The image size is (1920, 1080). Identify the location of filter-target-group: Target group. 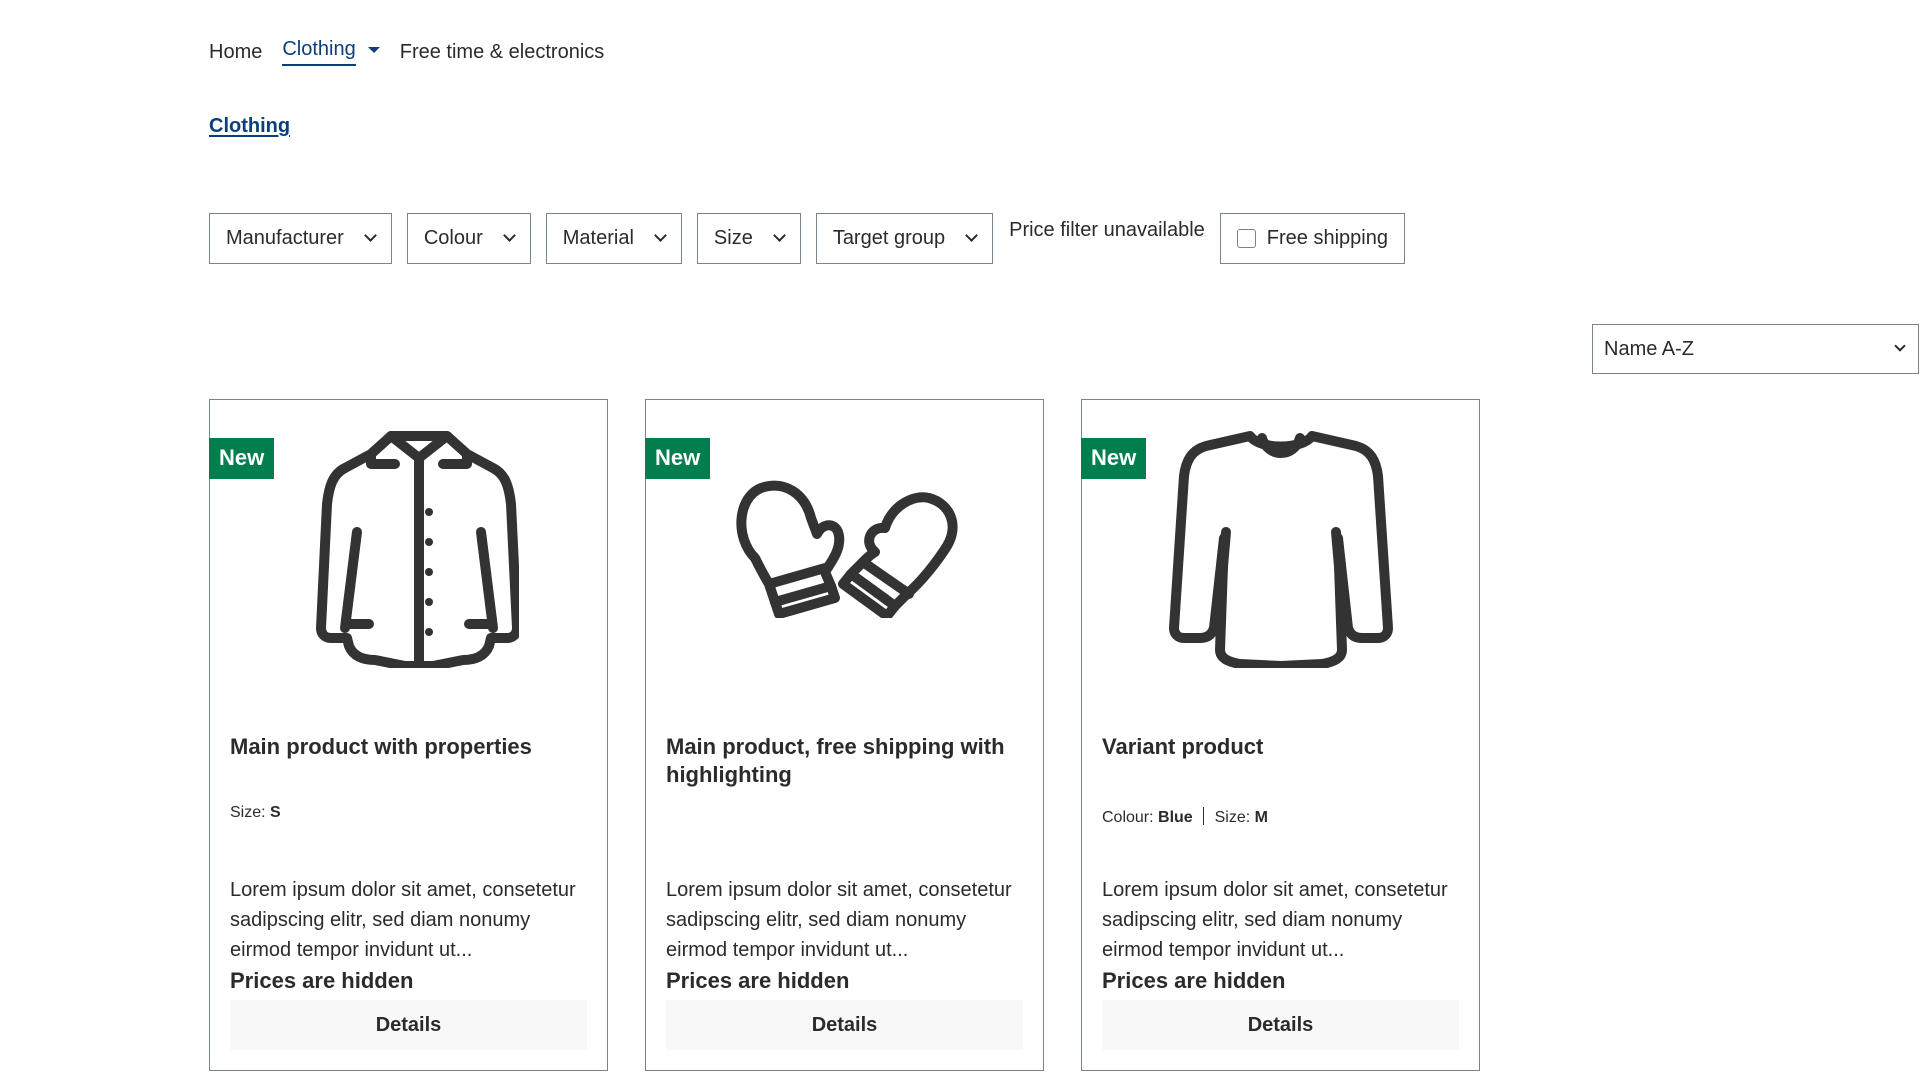
(904, 238).